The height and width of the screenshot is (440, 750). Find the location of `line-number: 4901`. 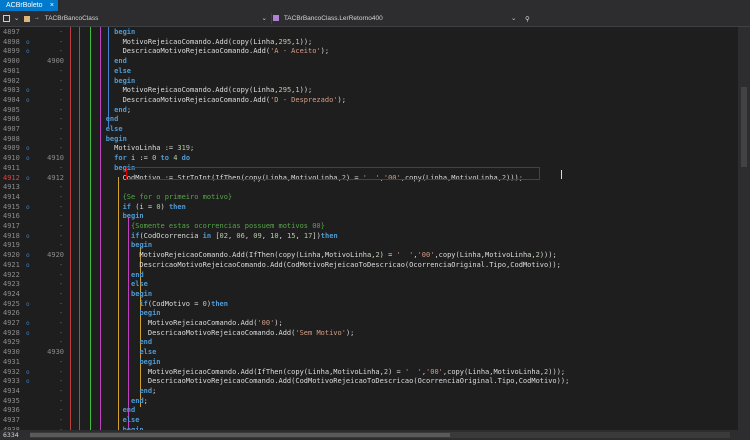

line-number: 4901 is located at coordinates (11, 70).